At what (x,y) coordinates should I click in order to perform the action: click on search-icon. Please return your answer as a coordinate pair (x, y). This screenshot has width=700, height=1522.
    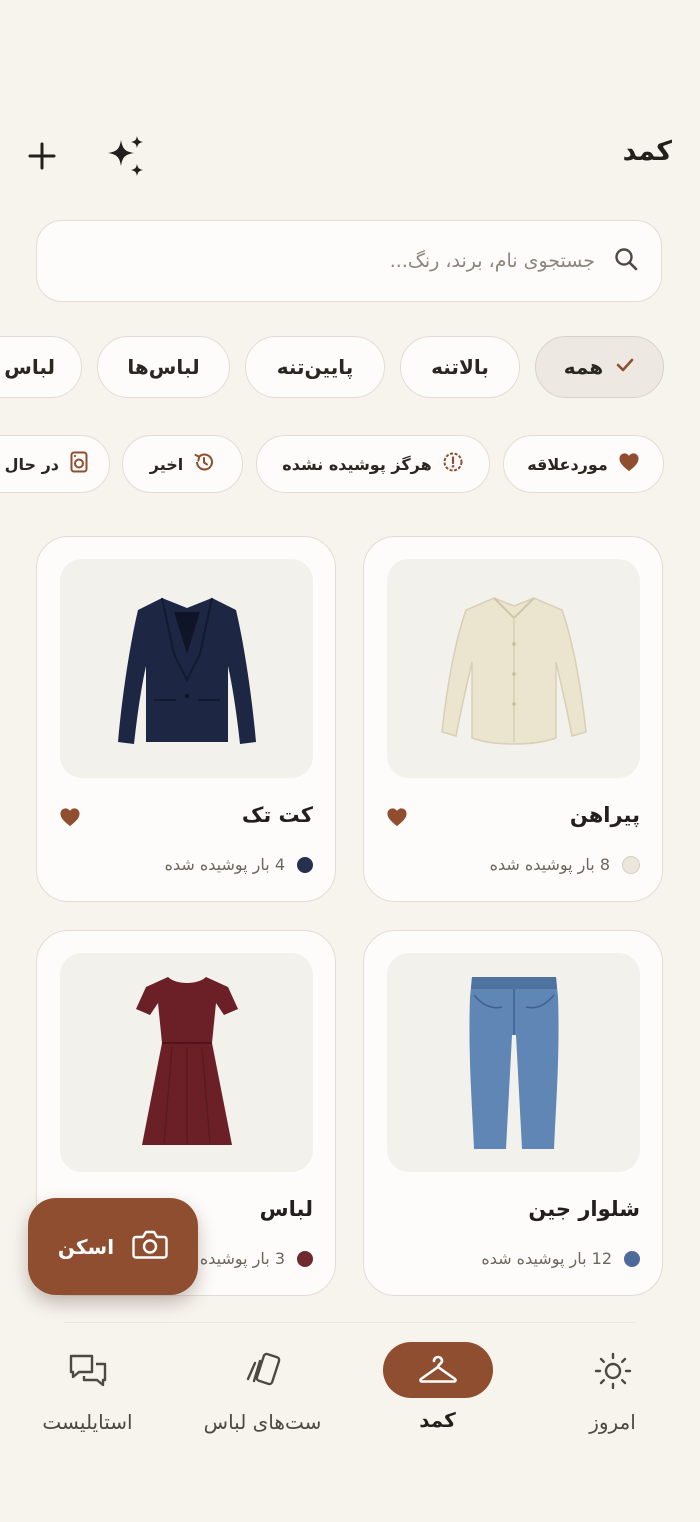
    Looking at the image, I should click on (626, 261).